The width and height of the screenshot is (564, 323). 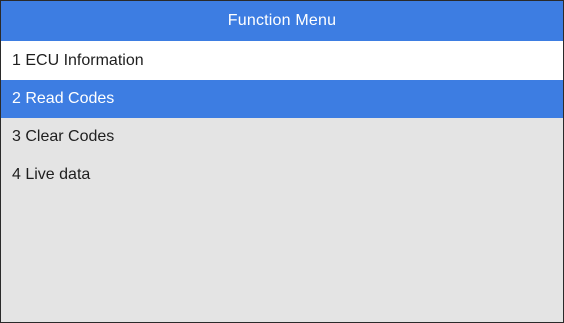 I want to click on page-title: Function Menu, so click(x=282, y=20).